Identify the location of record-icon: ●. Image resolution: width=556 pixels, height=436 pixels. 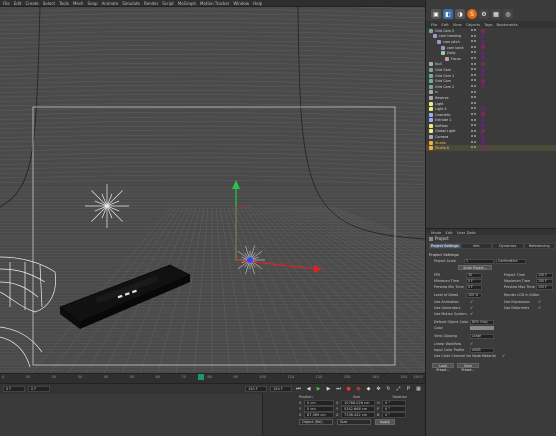
(348, 389).